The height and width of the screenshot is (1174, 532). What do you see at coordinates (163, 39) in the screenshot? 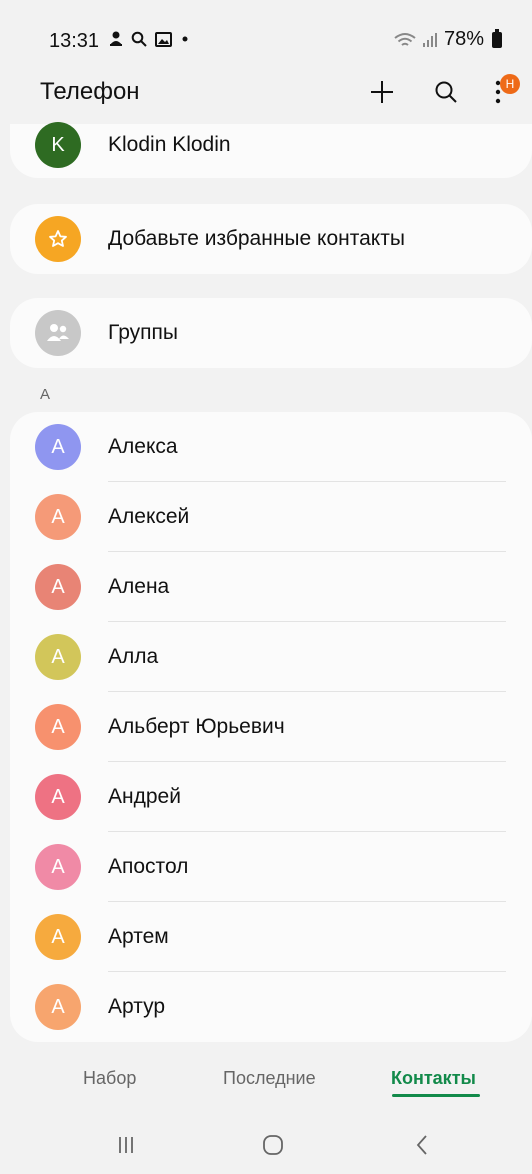
I see `image-icon` at bounding box center [163, 39].